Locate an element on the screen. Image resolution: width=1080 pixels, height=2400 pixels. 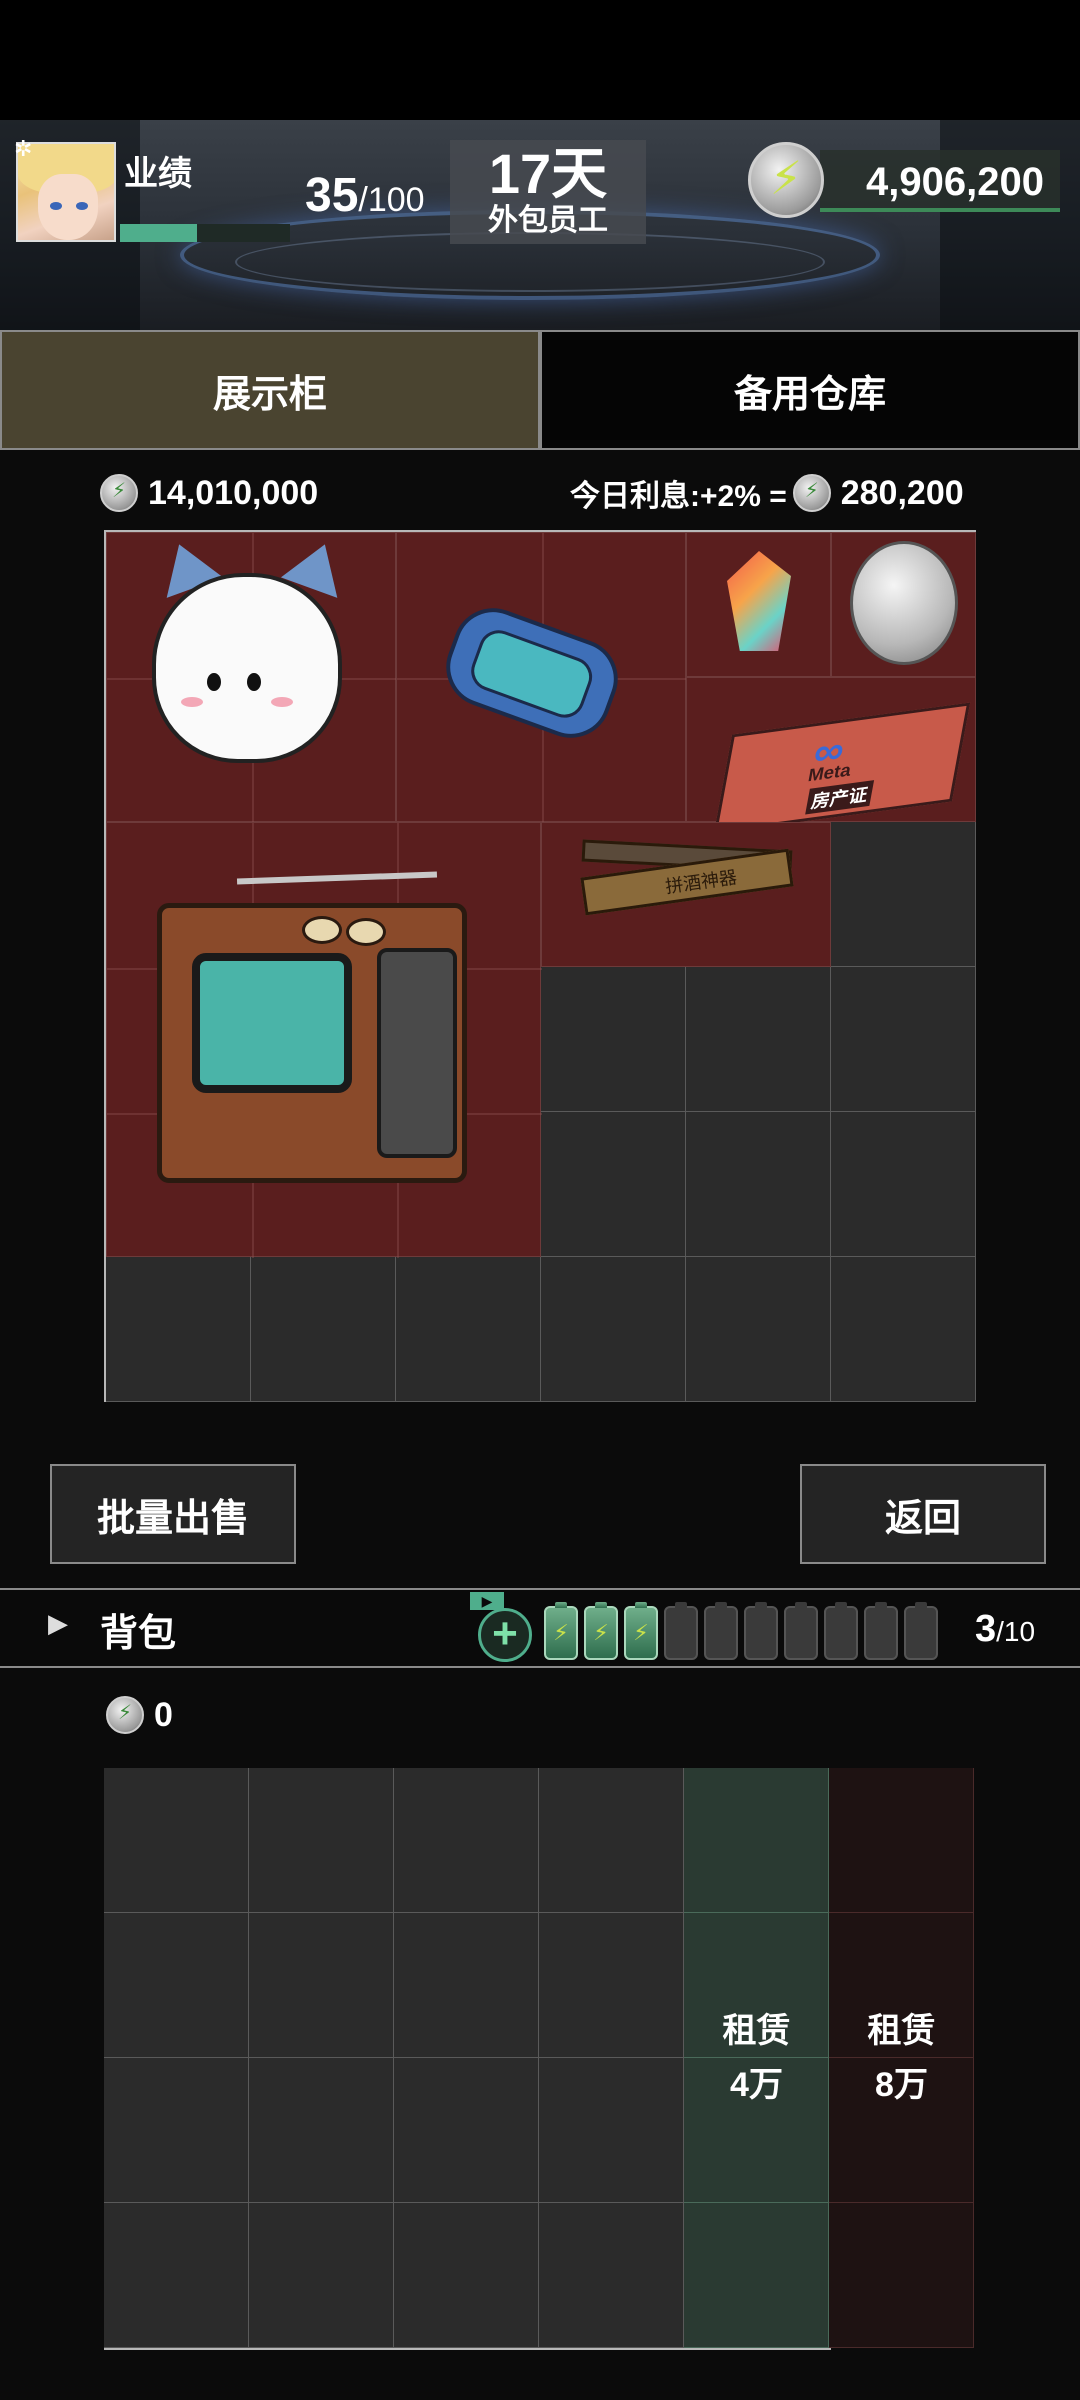
silver-coin-icon is located at coordinates (904, 603).